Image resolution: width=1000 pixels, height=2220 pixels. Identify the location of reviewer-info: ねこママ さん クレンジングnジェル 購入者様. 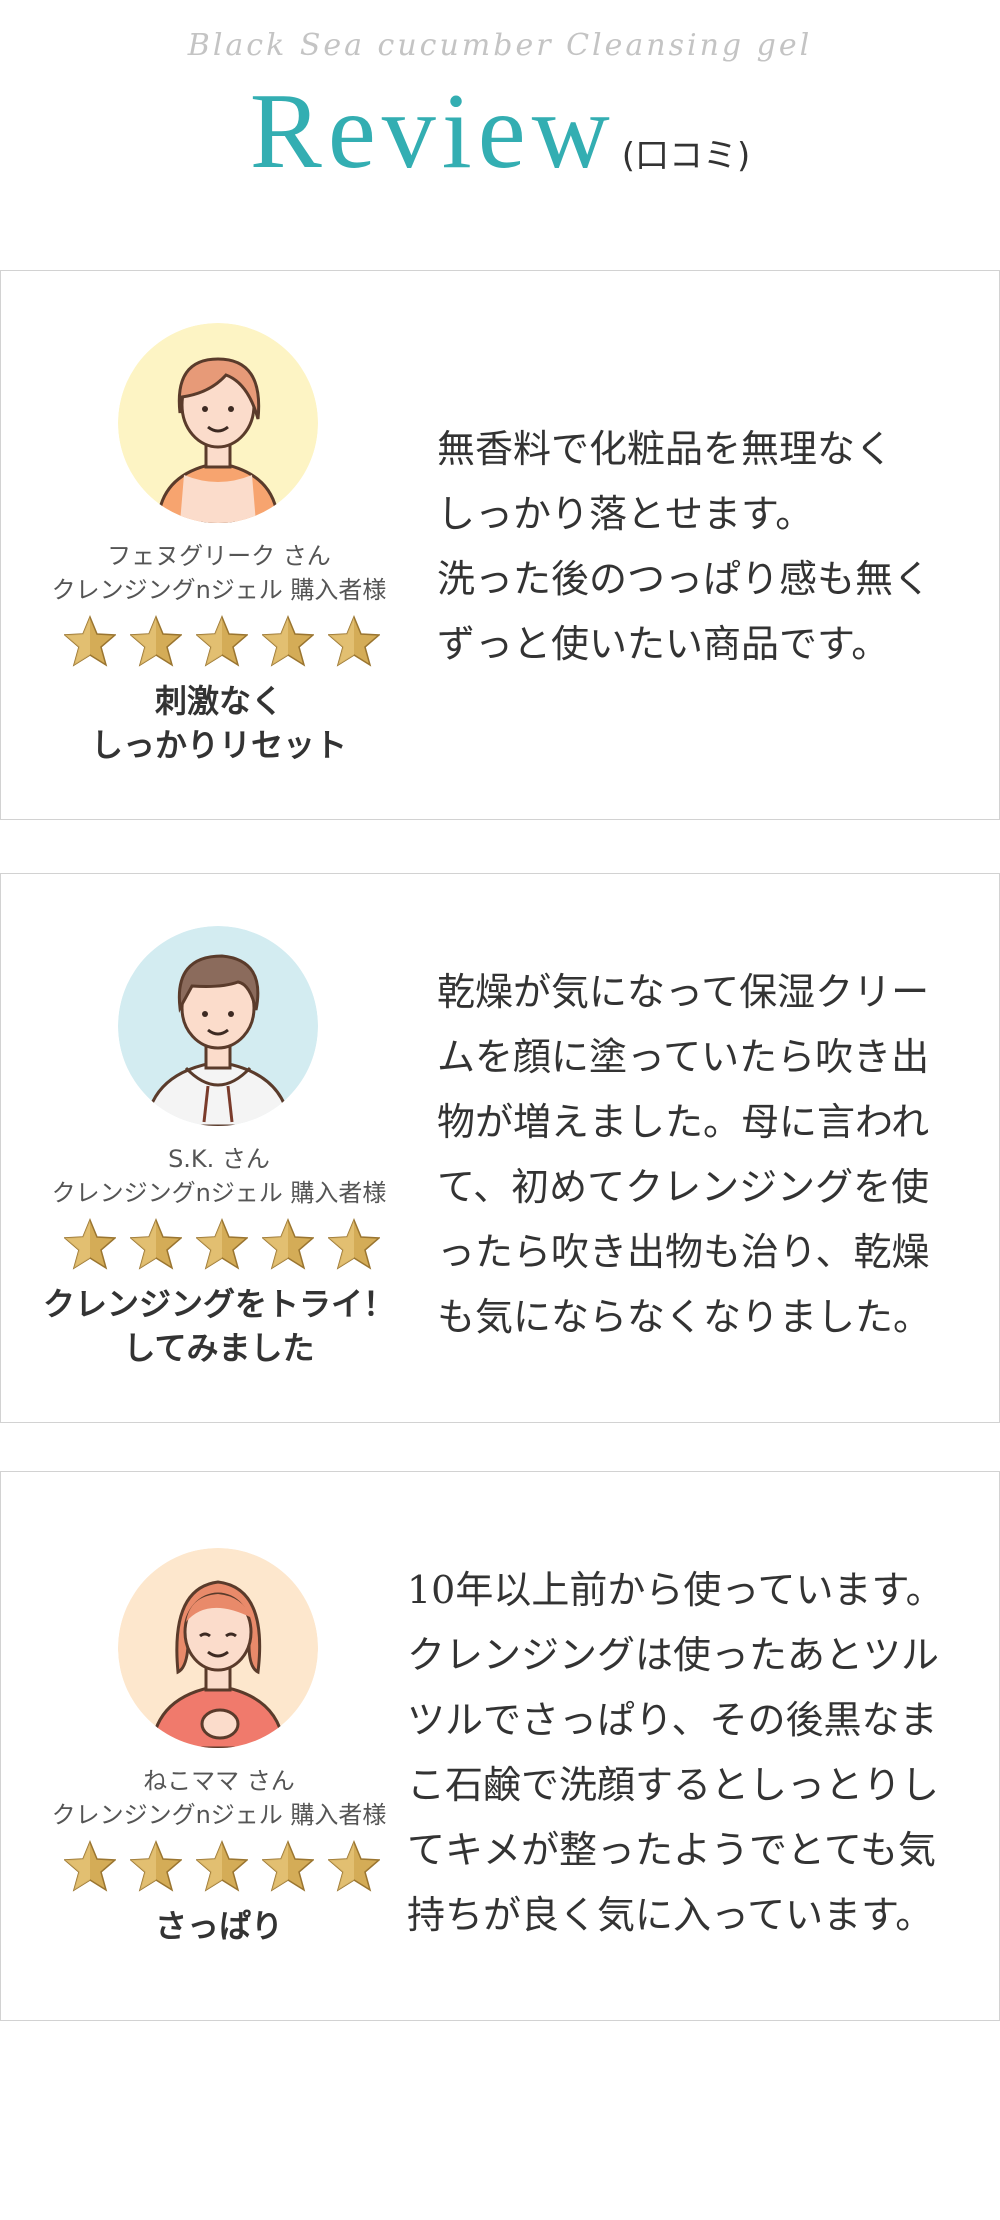
(219, 1798).